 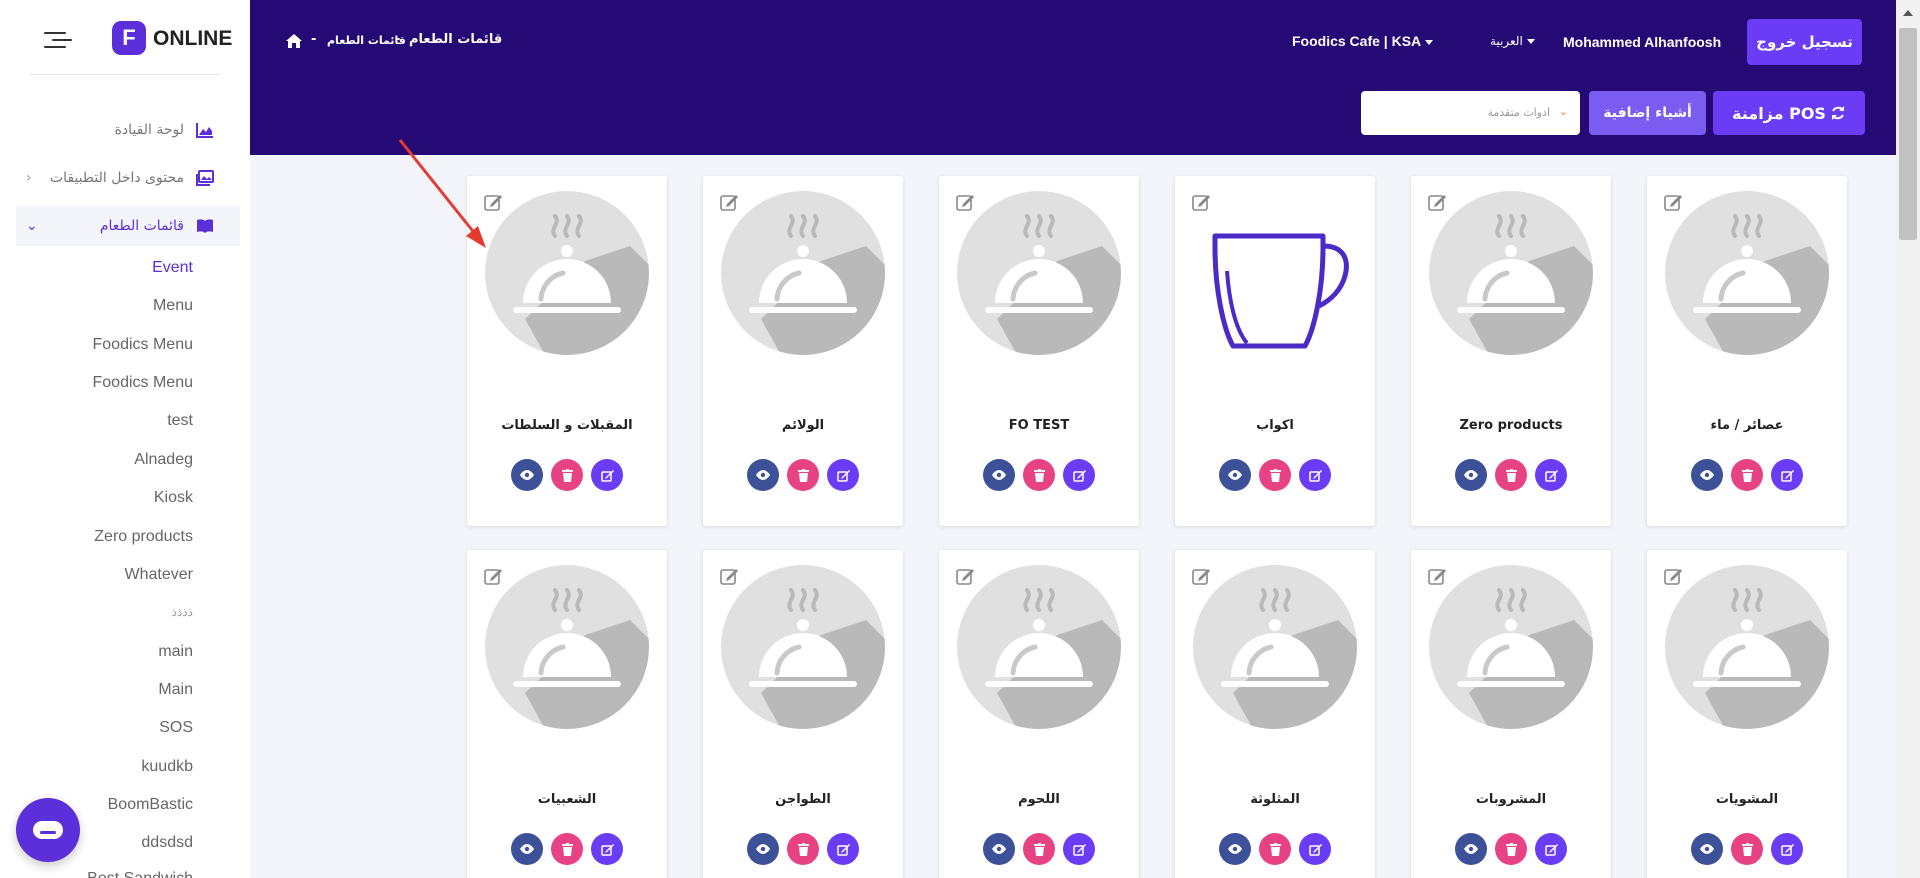 What do you see at coordinates (175, 690) in the screenshot?
I see `submenu-item: Main` at bounding box center [175, 690].